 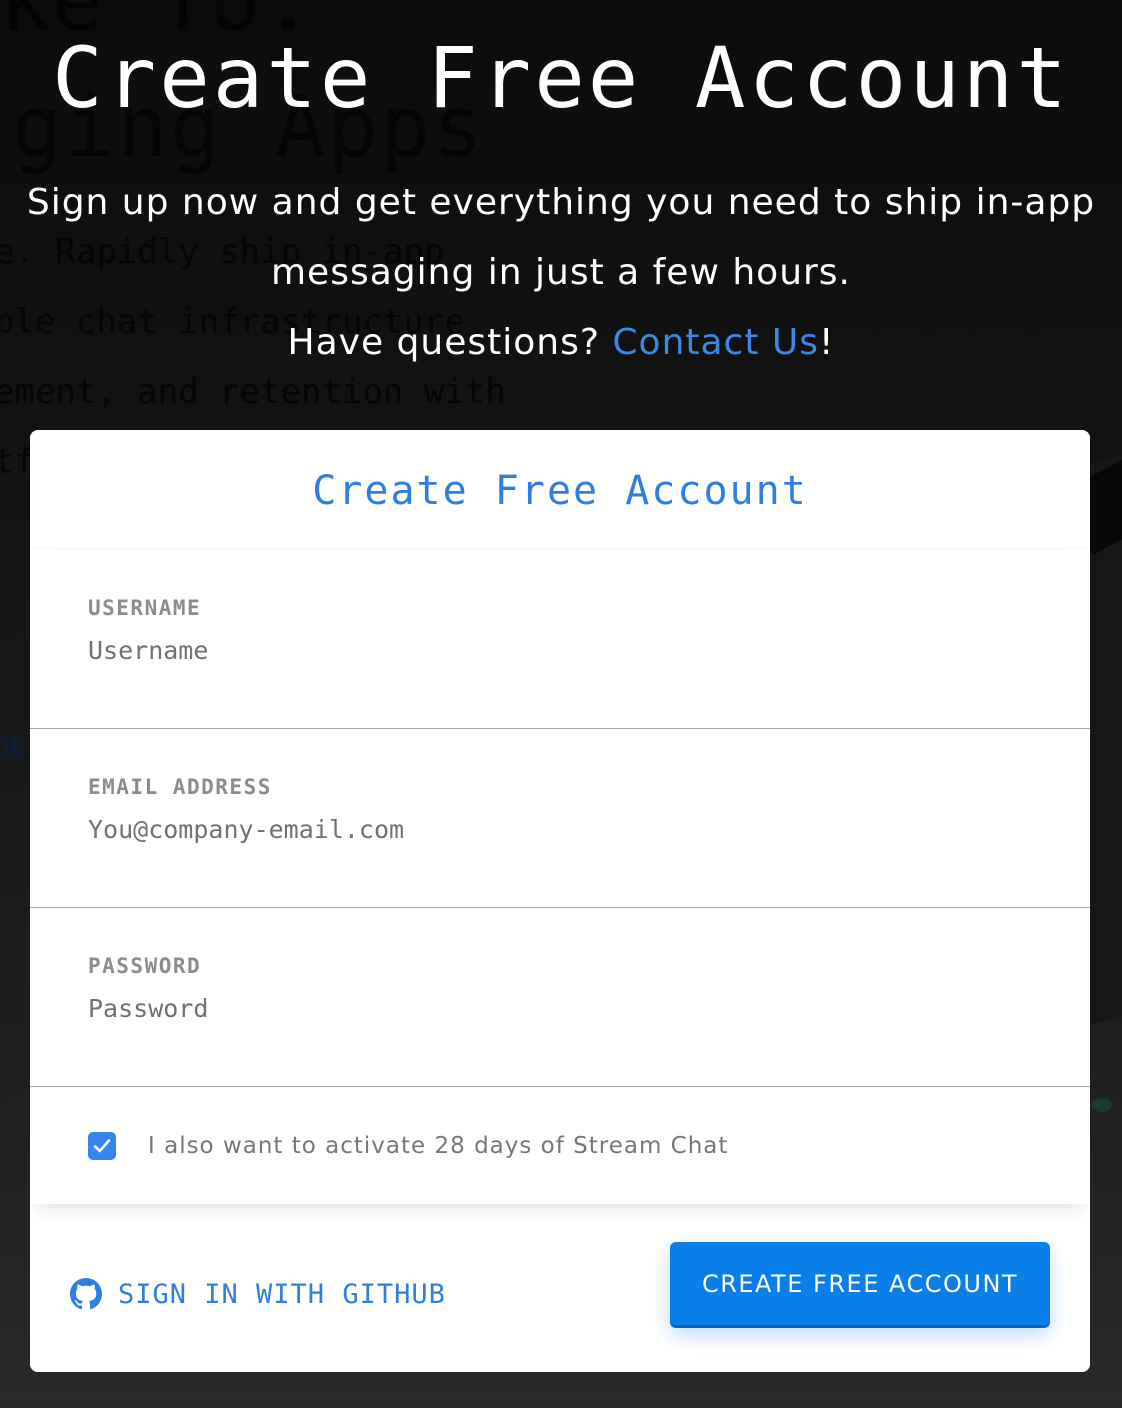 What do you see at coordinates (145, 966) in the screenshot?
I see `password-label: PASSWORD` at bounding box center [145, 966].